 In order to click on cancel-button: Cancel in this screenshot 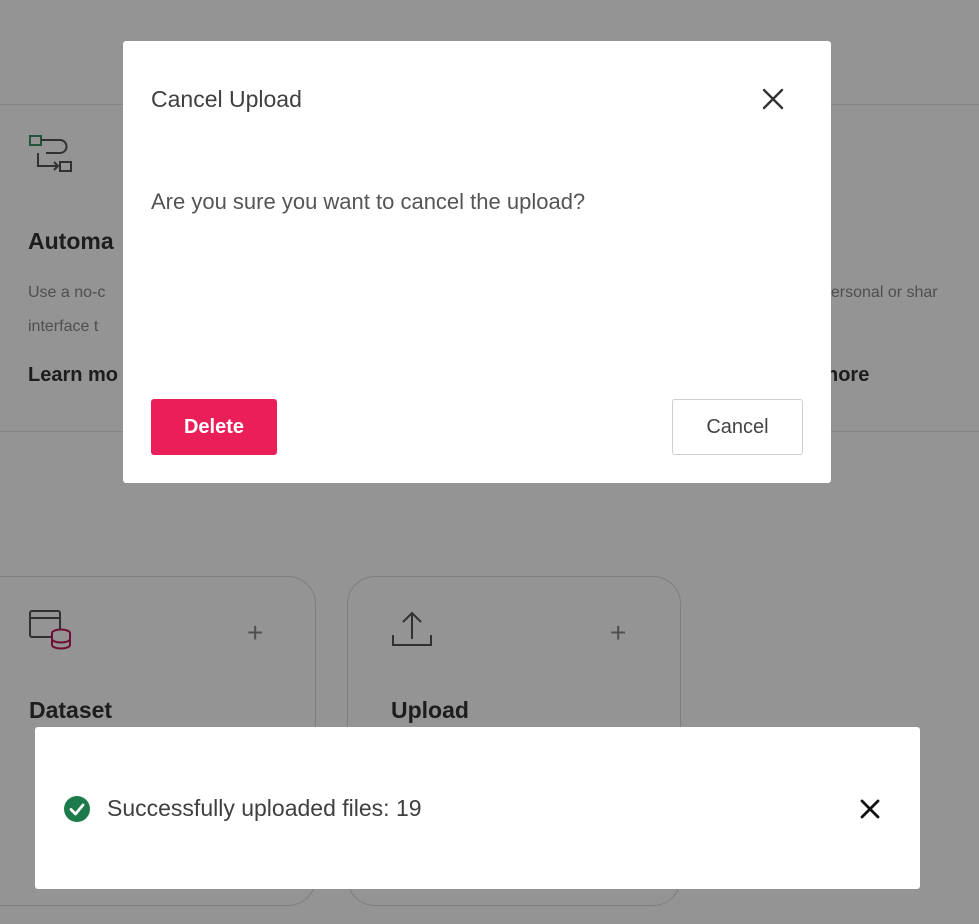, I will do `click(737, 427)`.